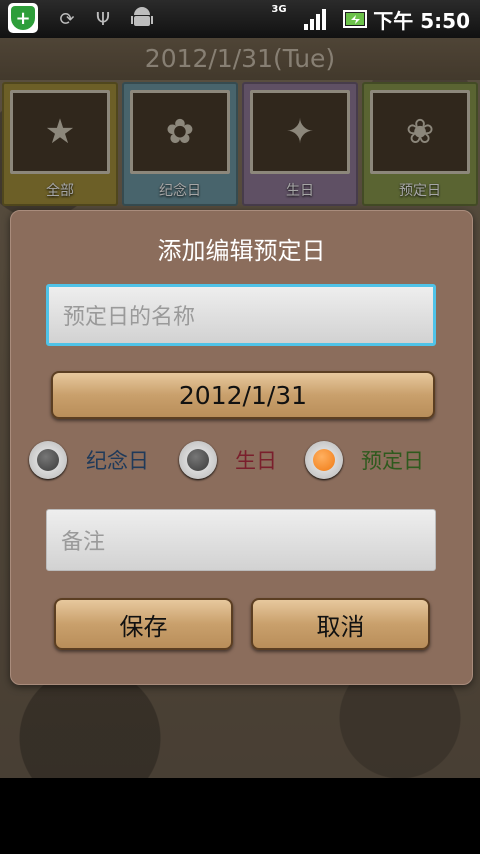 Image resolution: width=480 pixels, height=854 pixels. What do you see at coordinates (392, 460) in the screenshot?
I see `radio-scheduled-label: 预定日` at bounding box center [392, 460].